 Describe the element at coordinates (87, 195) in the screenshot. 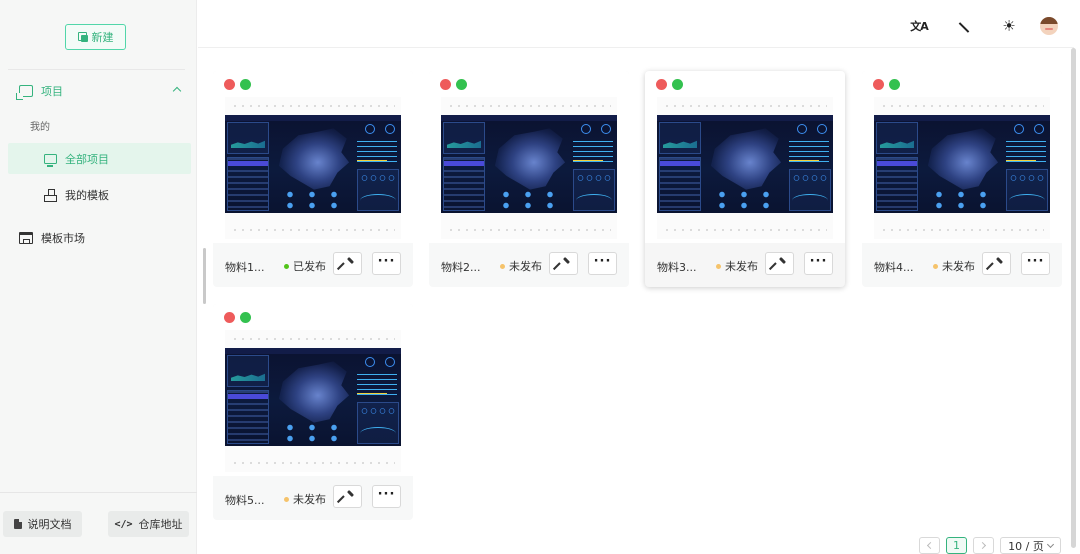

I see `sidebar-item-label: 我的模板` at that location.